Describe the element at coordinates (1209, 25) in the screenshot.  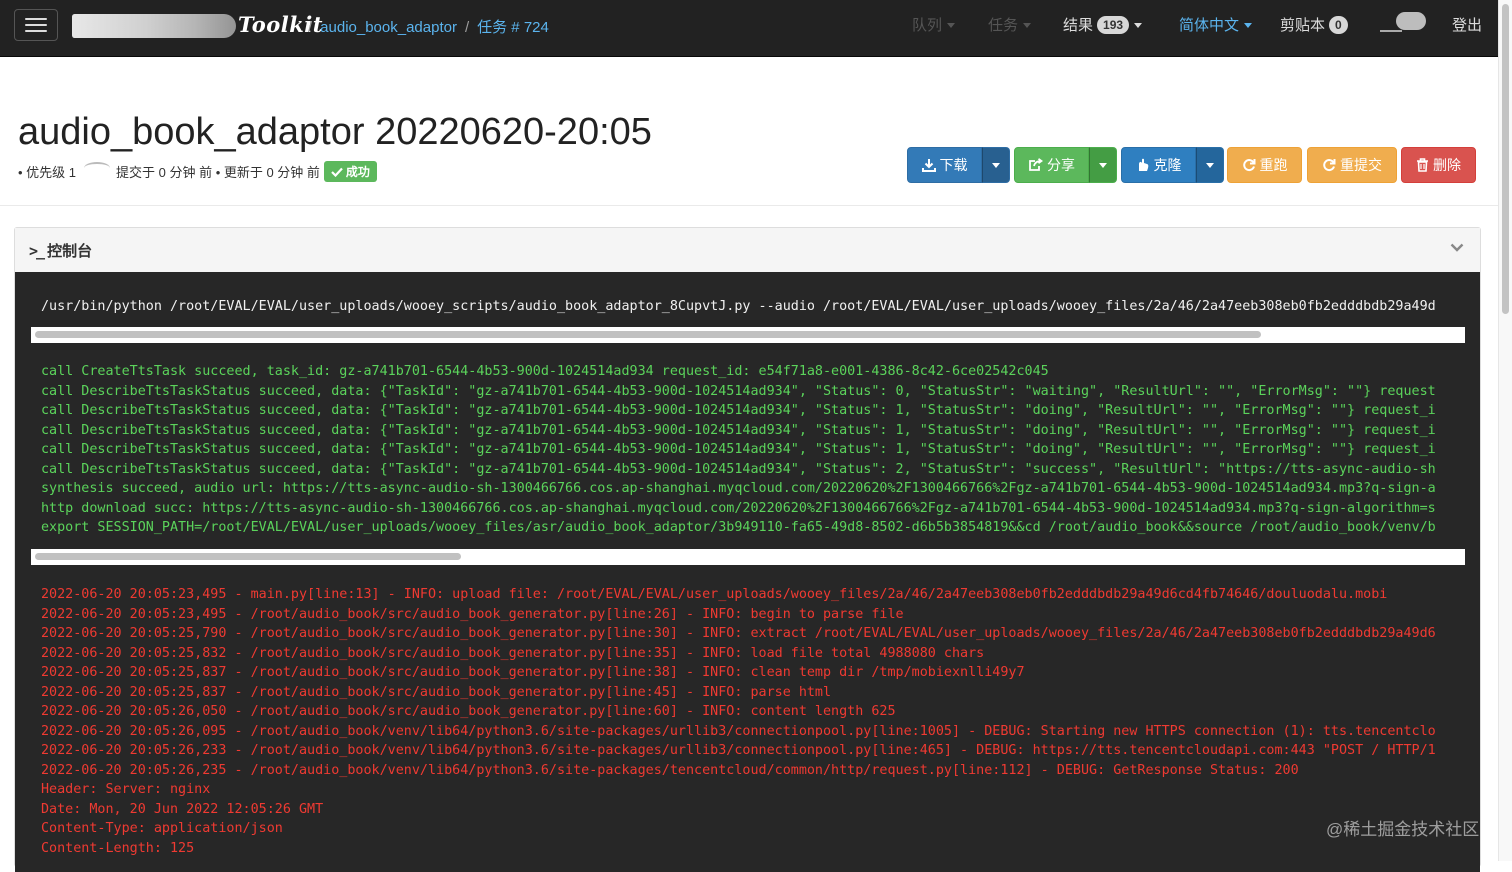
I see `language-label: 简体中文` at that location.